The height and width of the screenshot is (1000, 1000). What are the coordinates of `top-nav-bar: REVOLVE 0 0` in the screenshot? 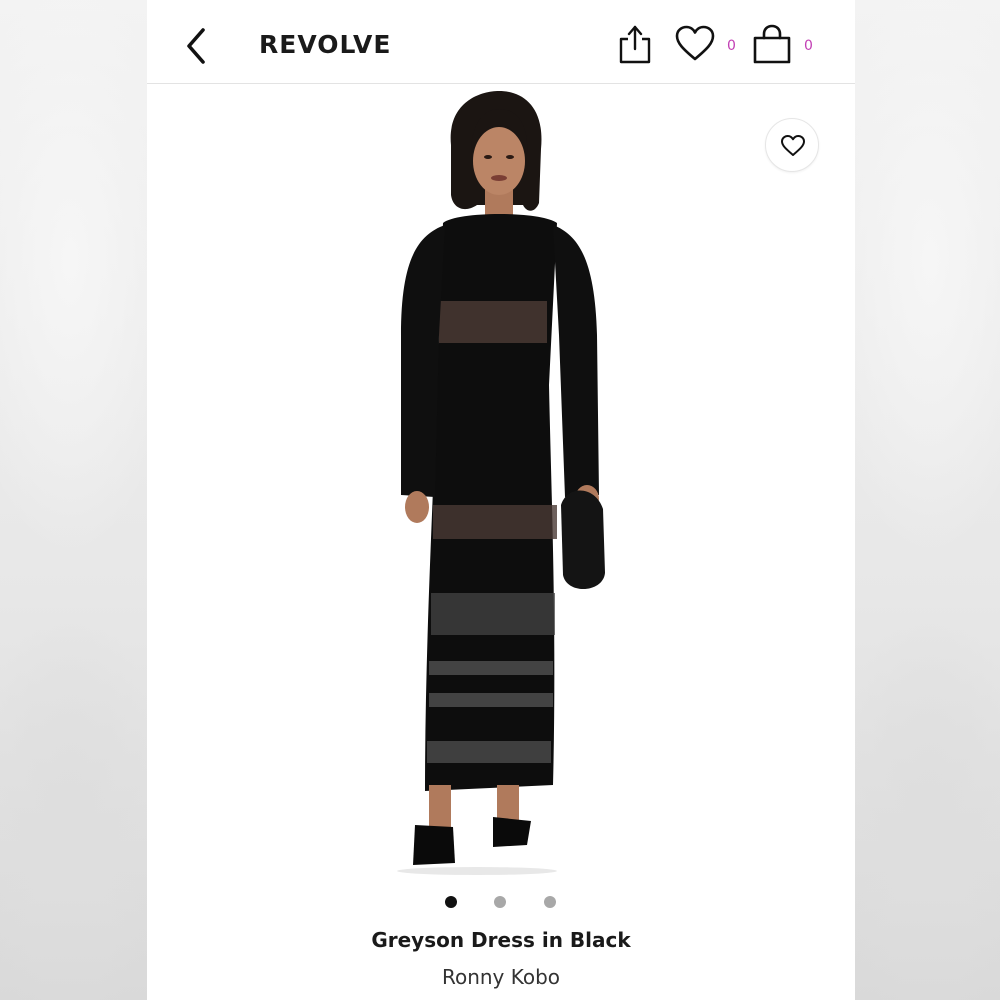 It's located at (501, 42).